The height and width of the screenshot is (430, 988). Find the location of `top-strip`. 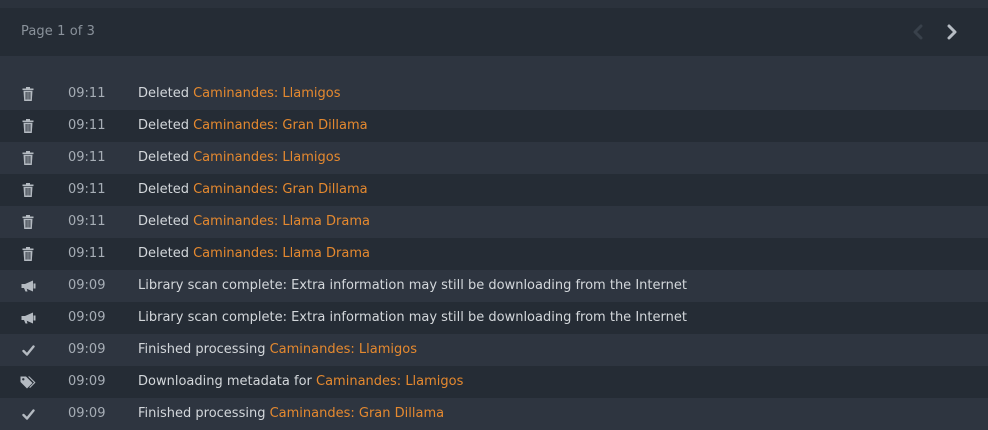

top-strip is located at coordinates (494, 4).